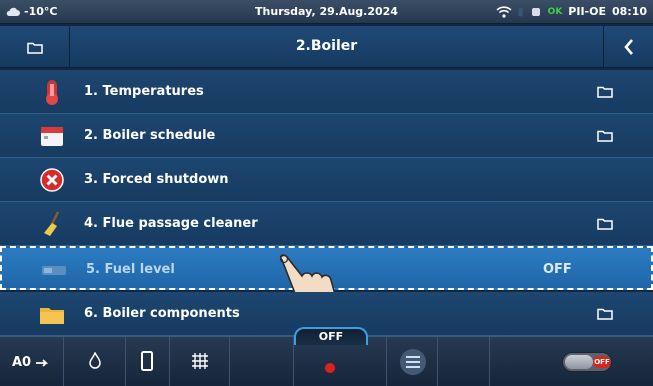 This screenshot has width=653, height=386. I want to click on broom-icon, so click(52, 223).